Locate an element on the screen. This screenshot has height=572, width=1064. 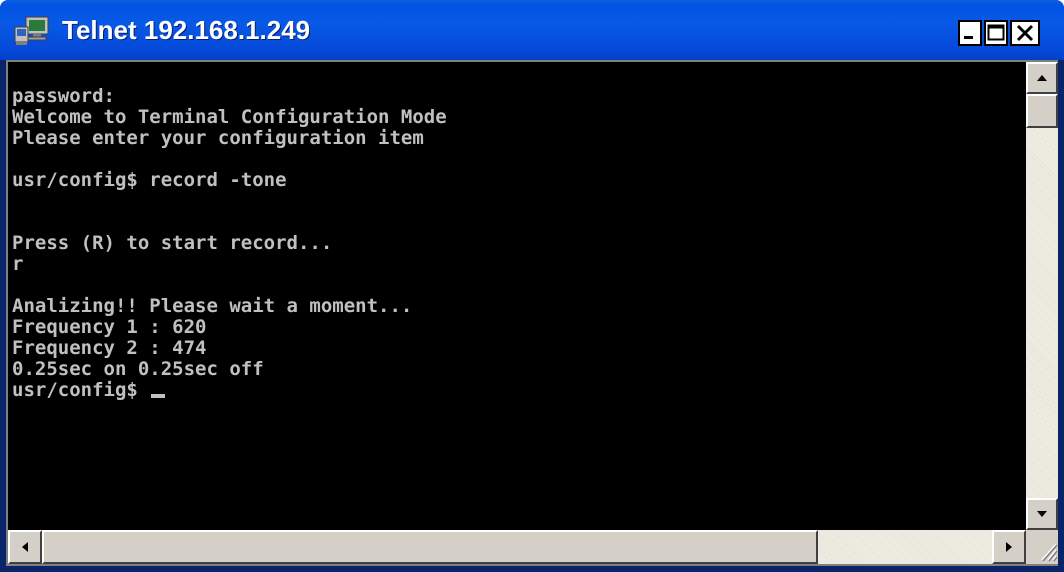
window-title: Telnet 192.168.1.249 is located at coordinates (186, 30).